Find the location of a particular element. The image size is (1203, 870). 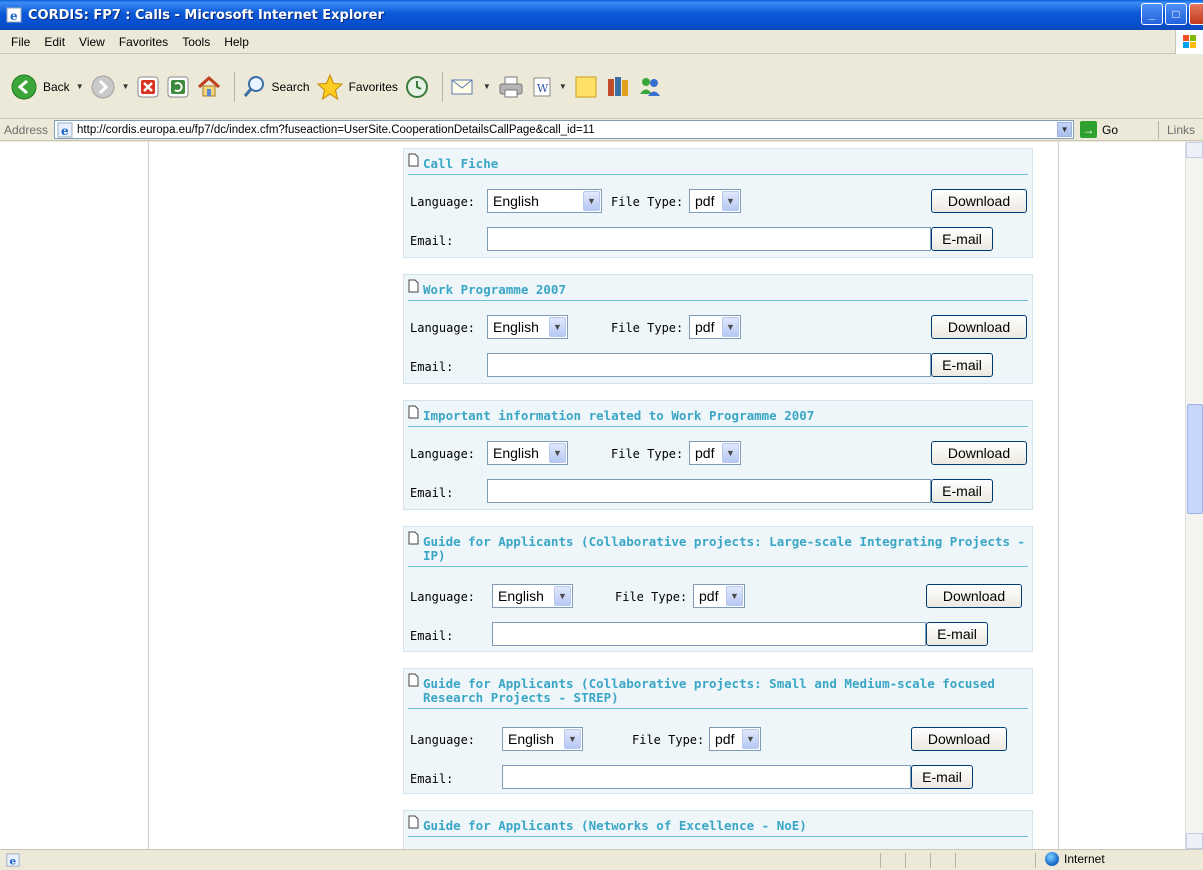

scroll-down-button is located at coordinates (1194, 841).